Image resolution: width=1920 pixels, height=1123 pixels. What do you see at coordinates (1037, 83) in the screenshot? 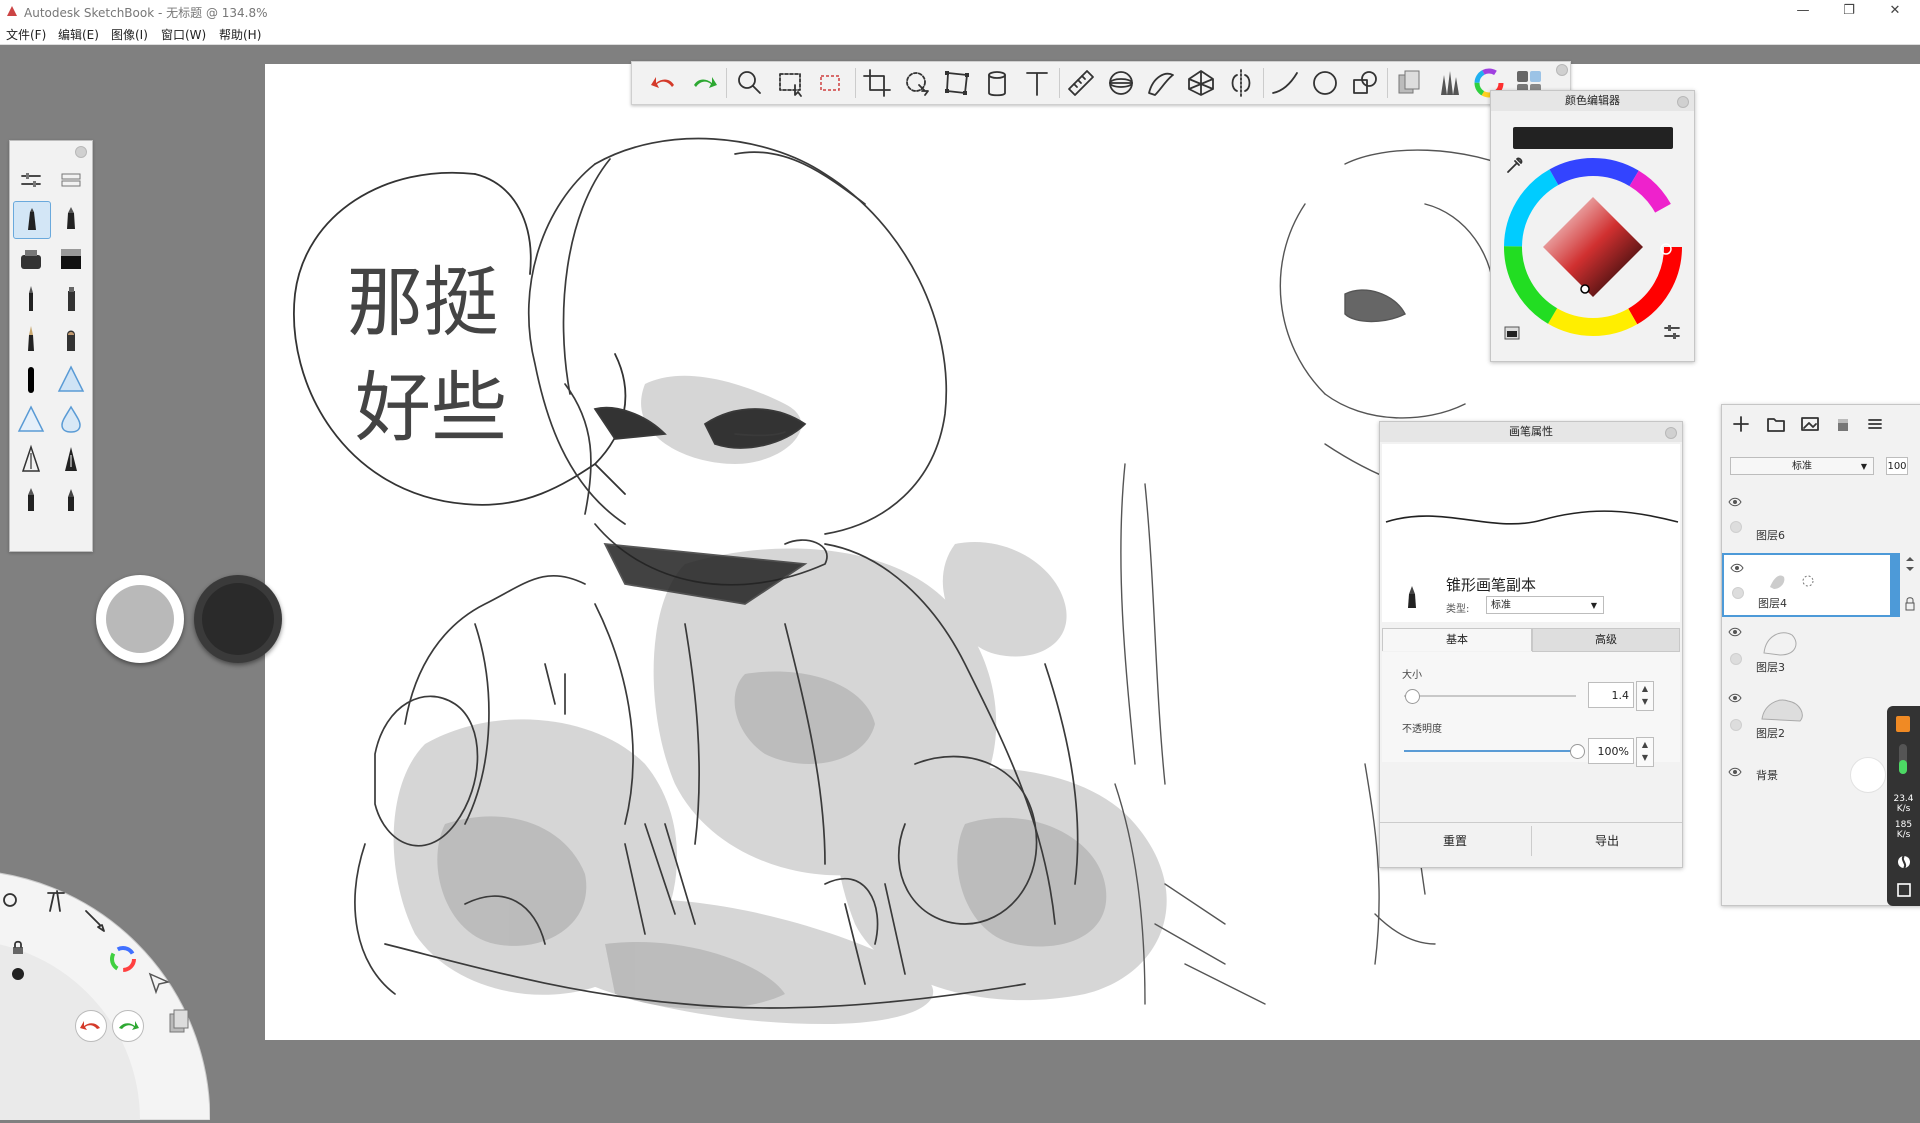
I see `text-icon` at bounding box center [1037, 83].